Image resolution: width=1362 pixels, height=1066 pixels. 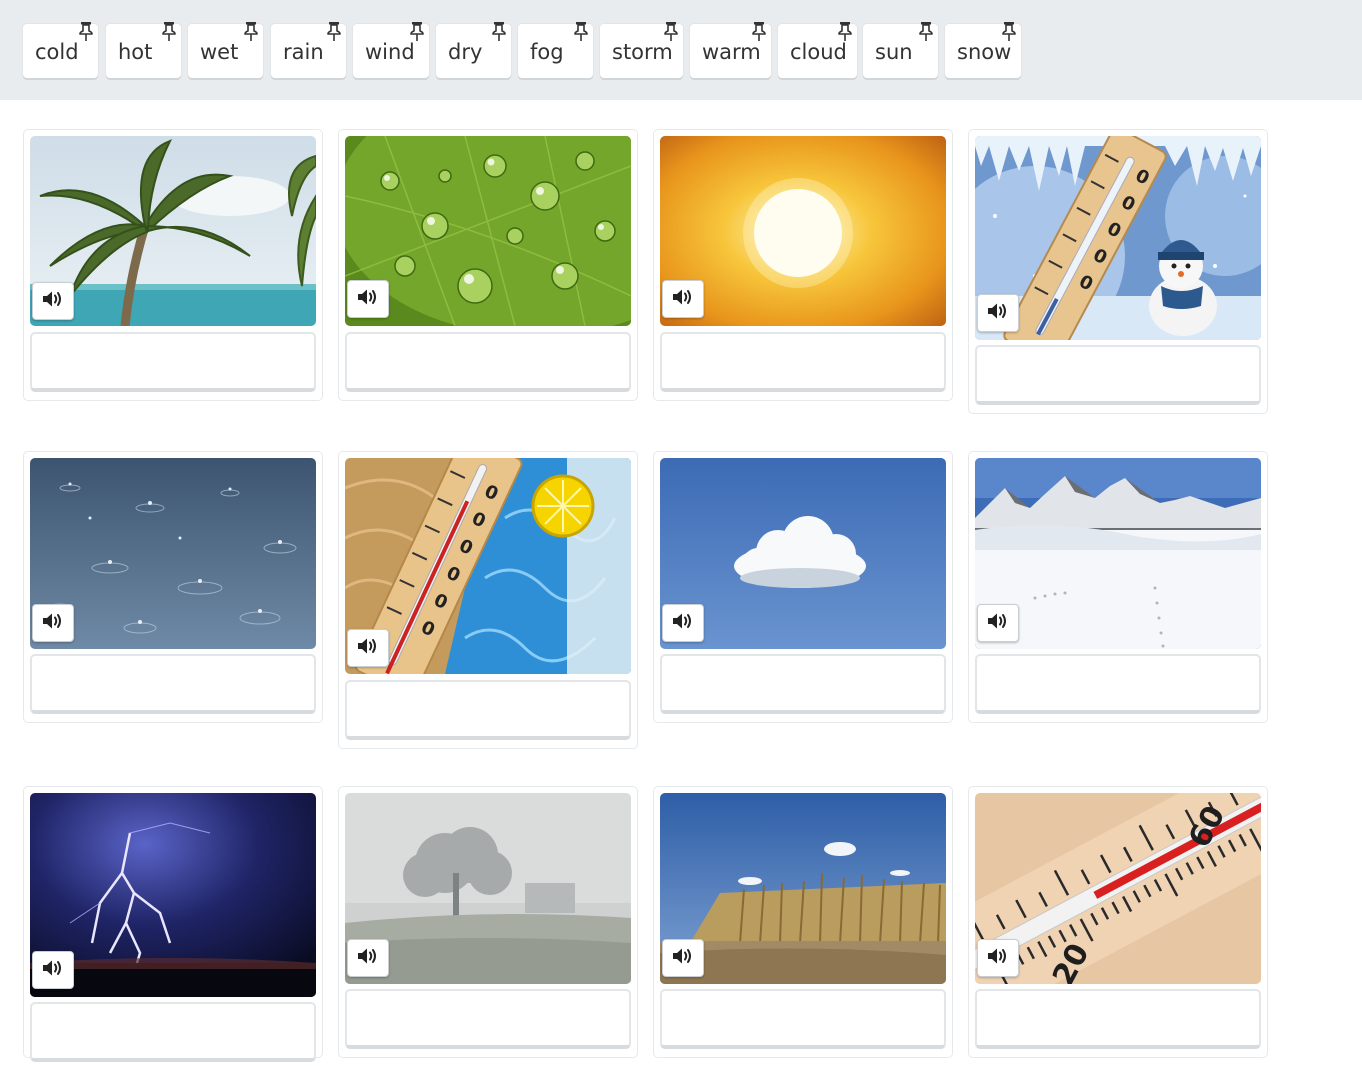 What do you see at coordinates (488, 600) in the screenshot?
I see `exercise-card: 000000` at bounding box center [488, 600].